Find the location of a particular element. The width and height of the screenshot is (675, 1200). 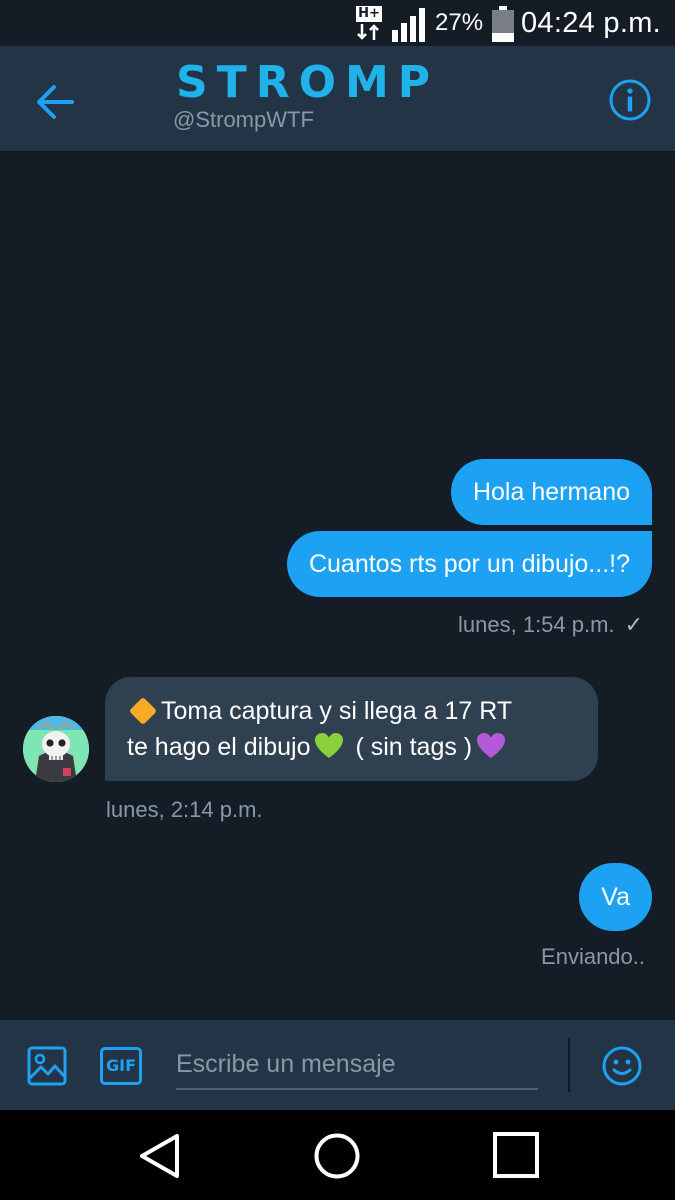

smiley-icon is located at coordinates (622, 1066).